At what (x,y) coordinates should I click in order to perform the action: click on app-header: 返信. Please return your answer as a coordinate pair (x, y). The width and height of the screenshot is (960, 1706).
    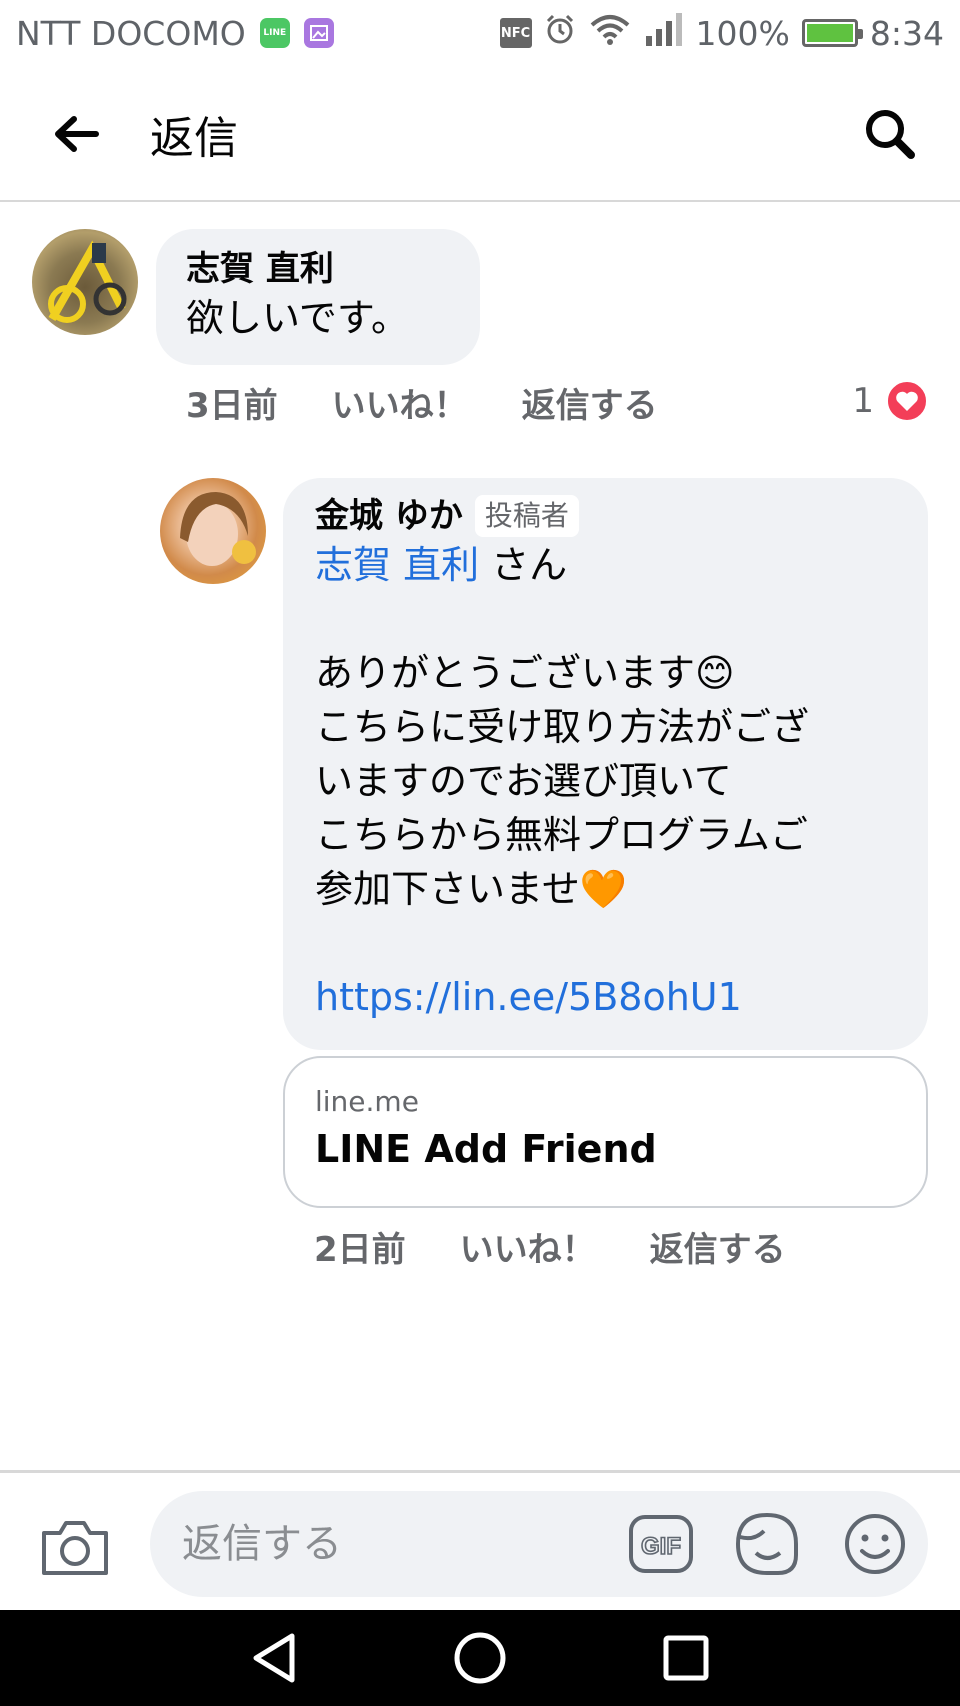
    Looking at the image, I should click on (480, 134).